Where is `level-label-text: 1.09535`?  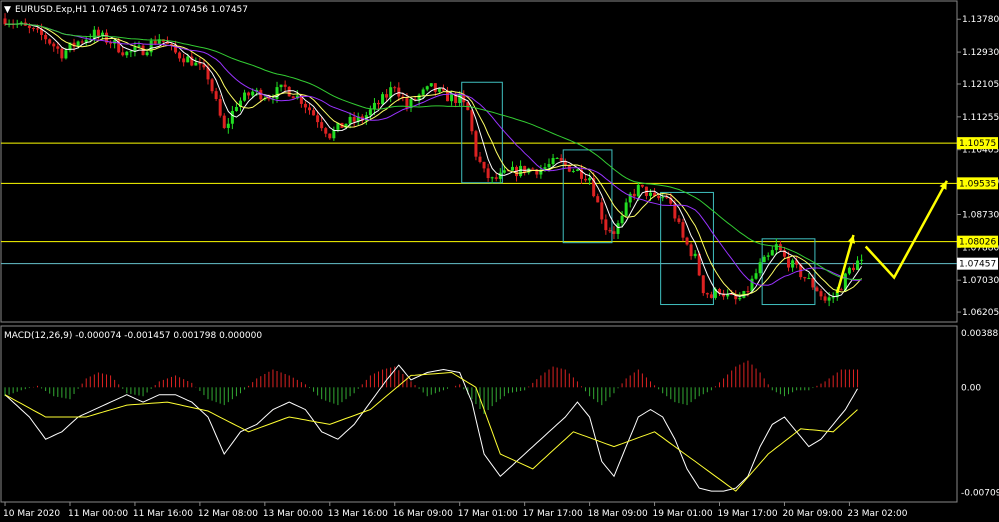
level-label-text: 1.09535 is located at coordinates (977, 184).